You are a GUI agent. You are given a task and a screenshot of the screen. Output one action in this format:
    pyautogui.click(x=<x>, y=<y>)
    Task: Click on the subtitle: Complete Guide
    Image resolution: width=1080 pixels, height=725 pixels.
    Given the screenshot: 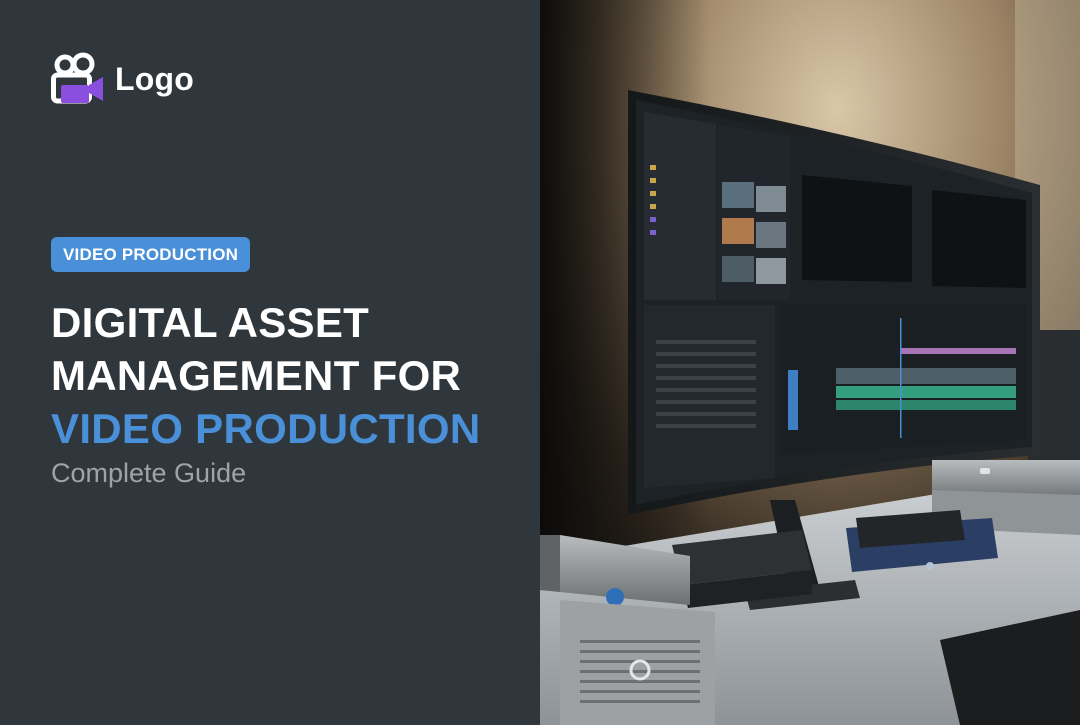 What is the action you would take?
    pyautogui.click(x=149, y=473)
    